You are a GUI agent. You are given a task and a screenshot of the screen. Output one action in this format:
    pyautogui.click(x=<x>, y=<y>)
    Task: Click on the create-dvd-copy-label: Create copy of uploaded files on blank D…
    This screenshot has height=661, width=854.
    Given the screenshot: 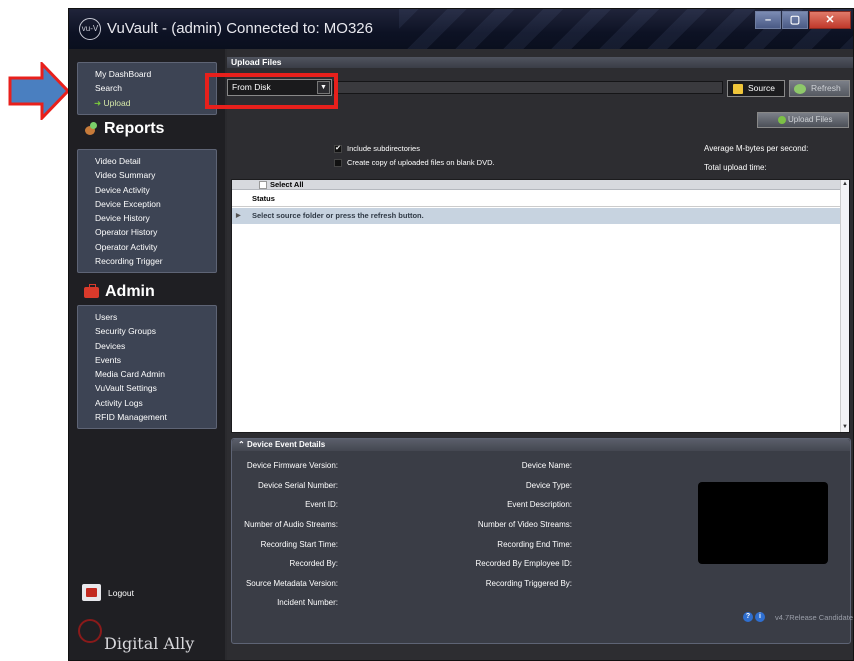 What is the action you would take?
    pyautogui.click(x=421, y=162)
    